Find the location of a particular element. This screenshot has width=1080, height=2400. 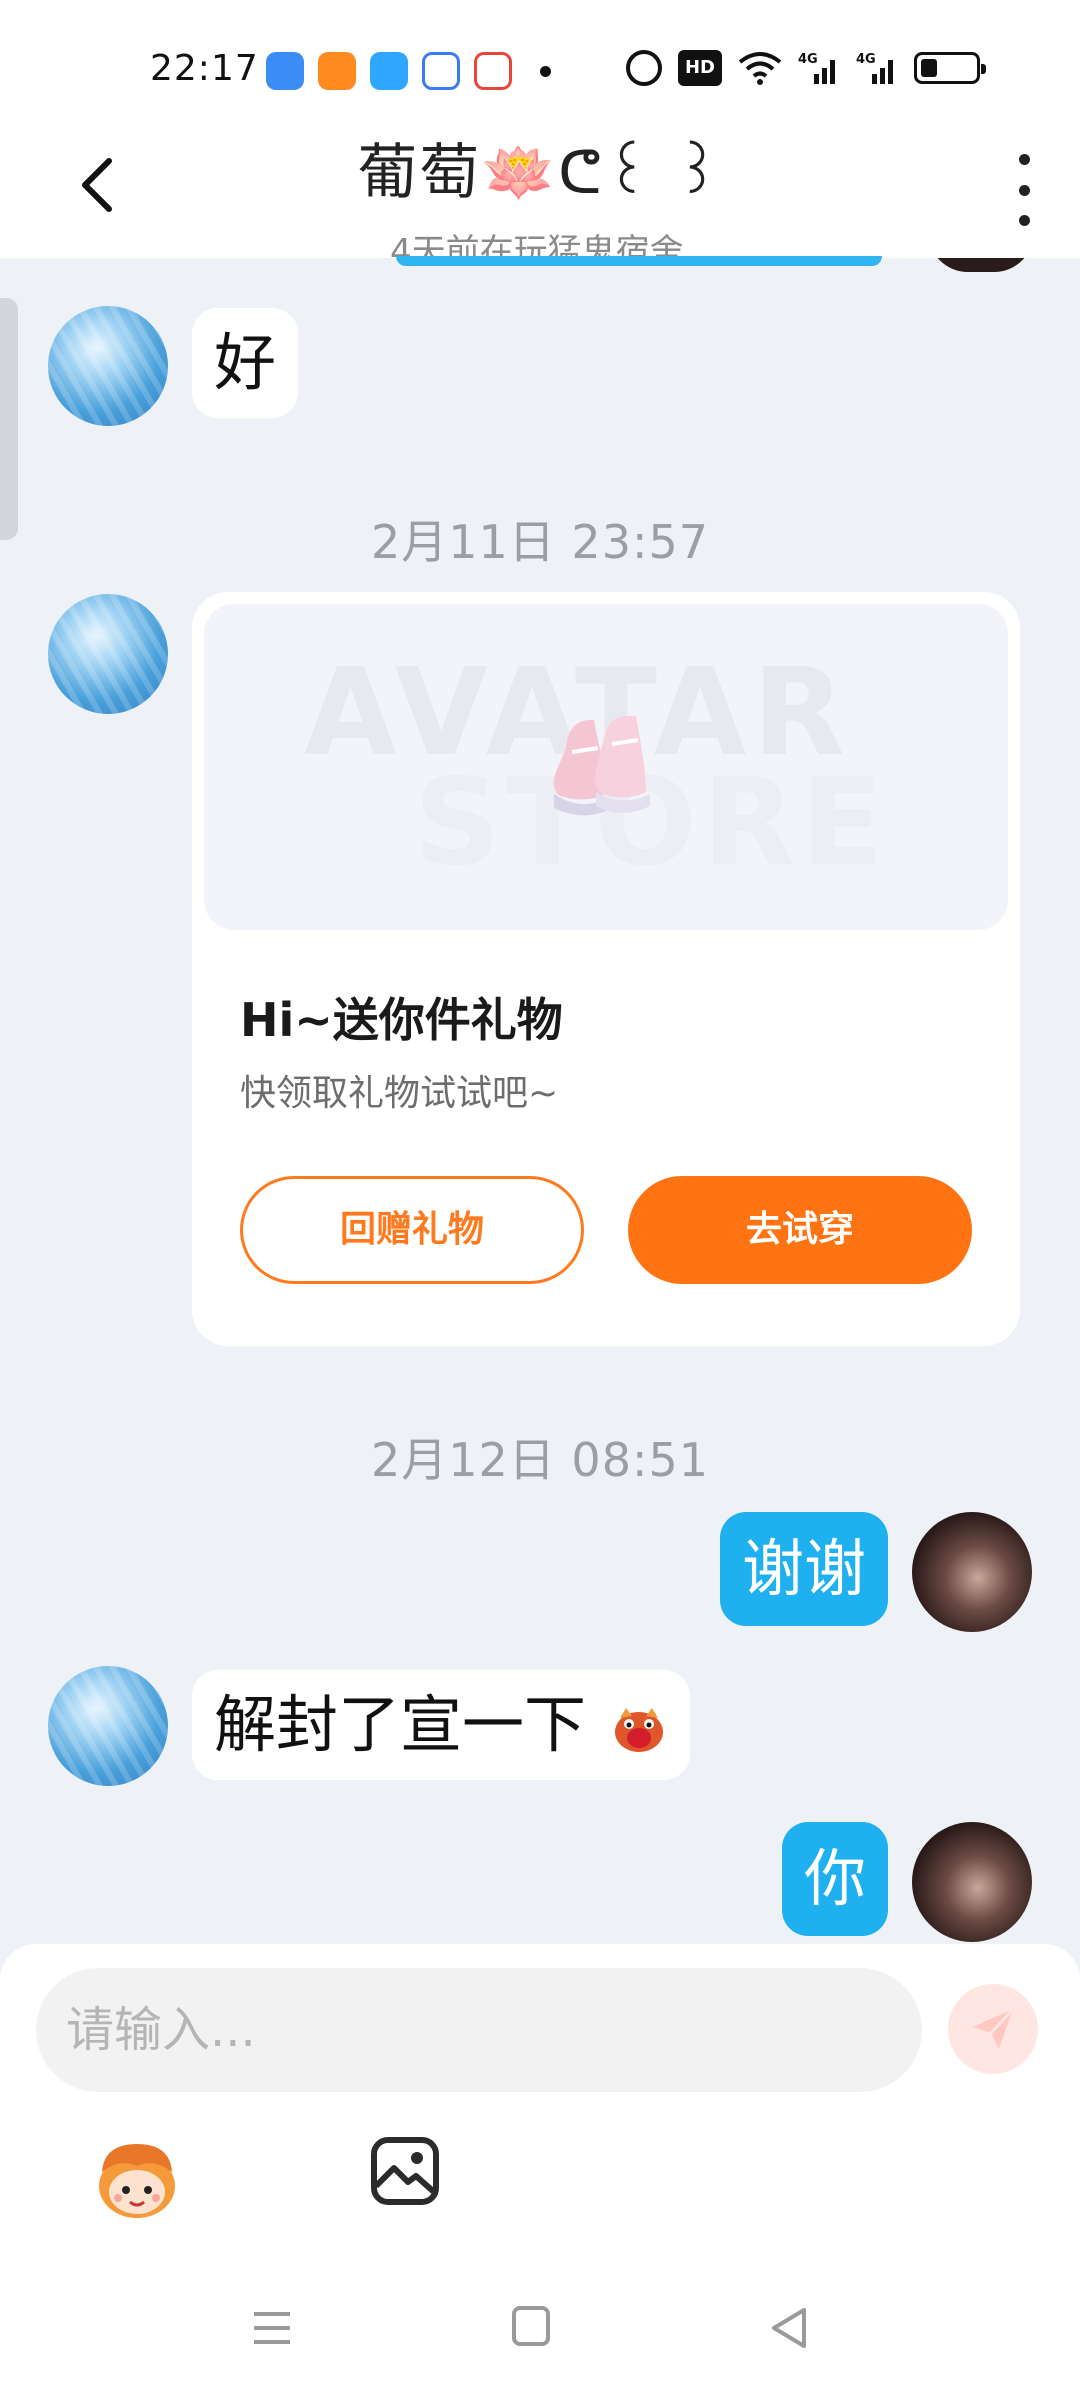

system-icons: HD 4G 4G is located at coordinates (806, 68).